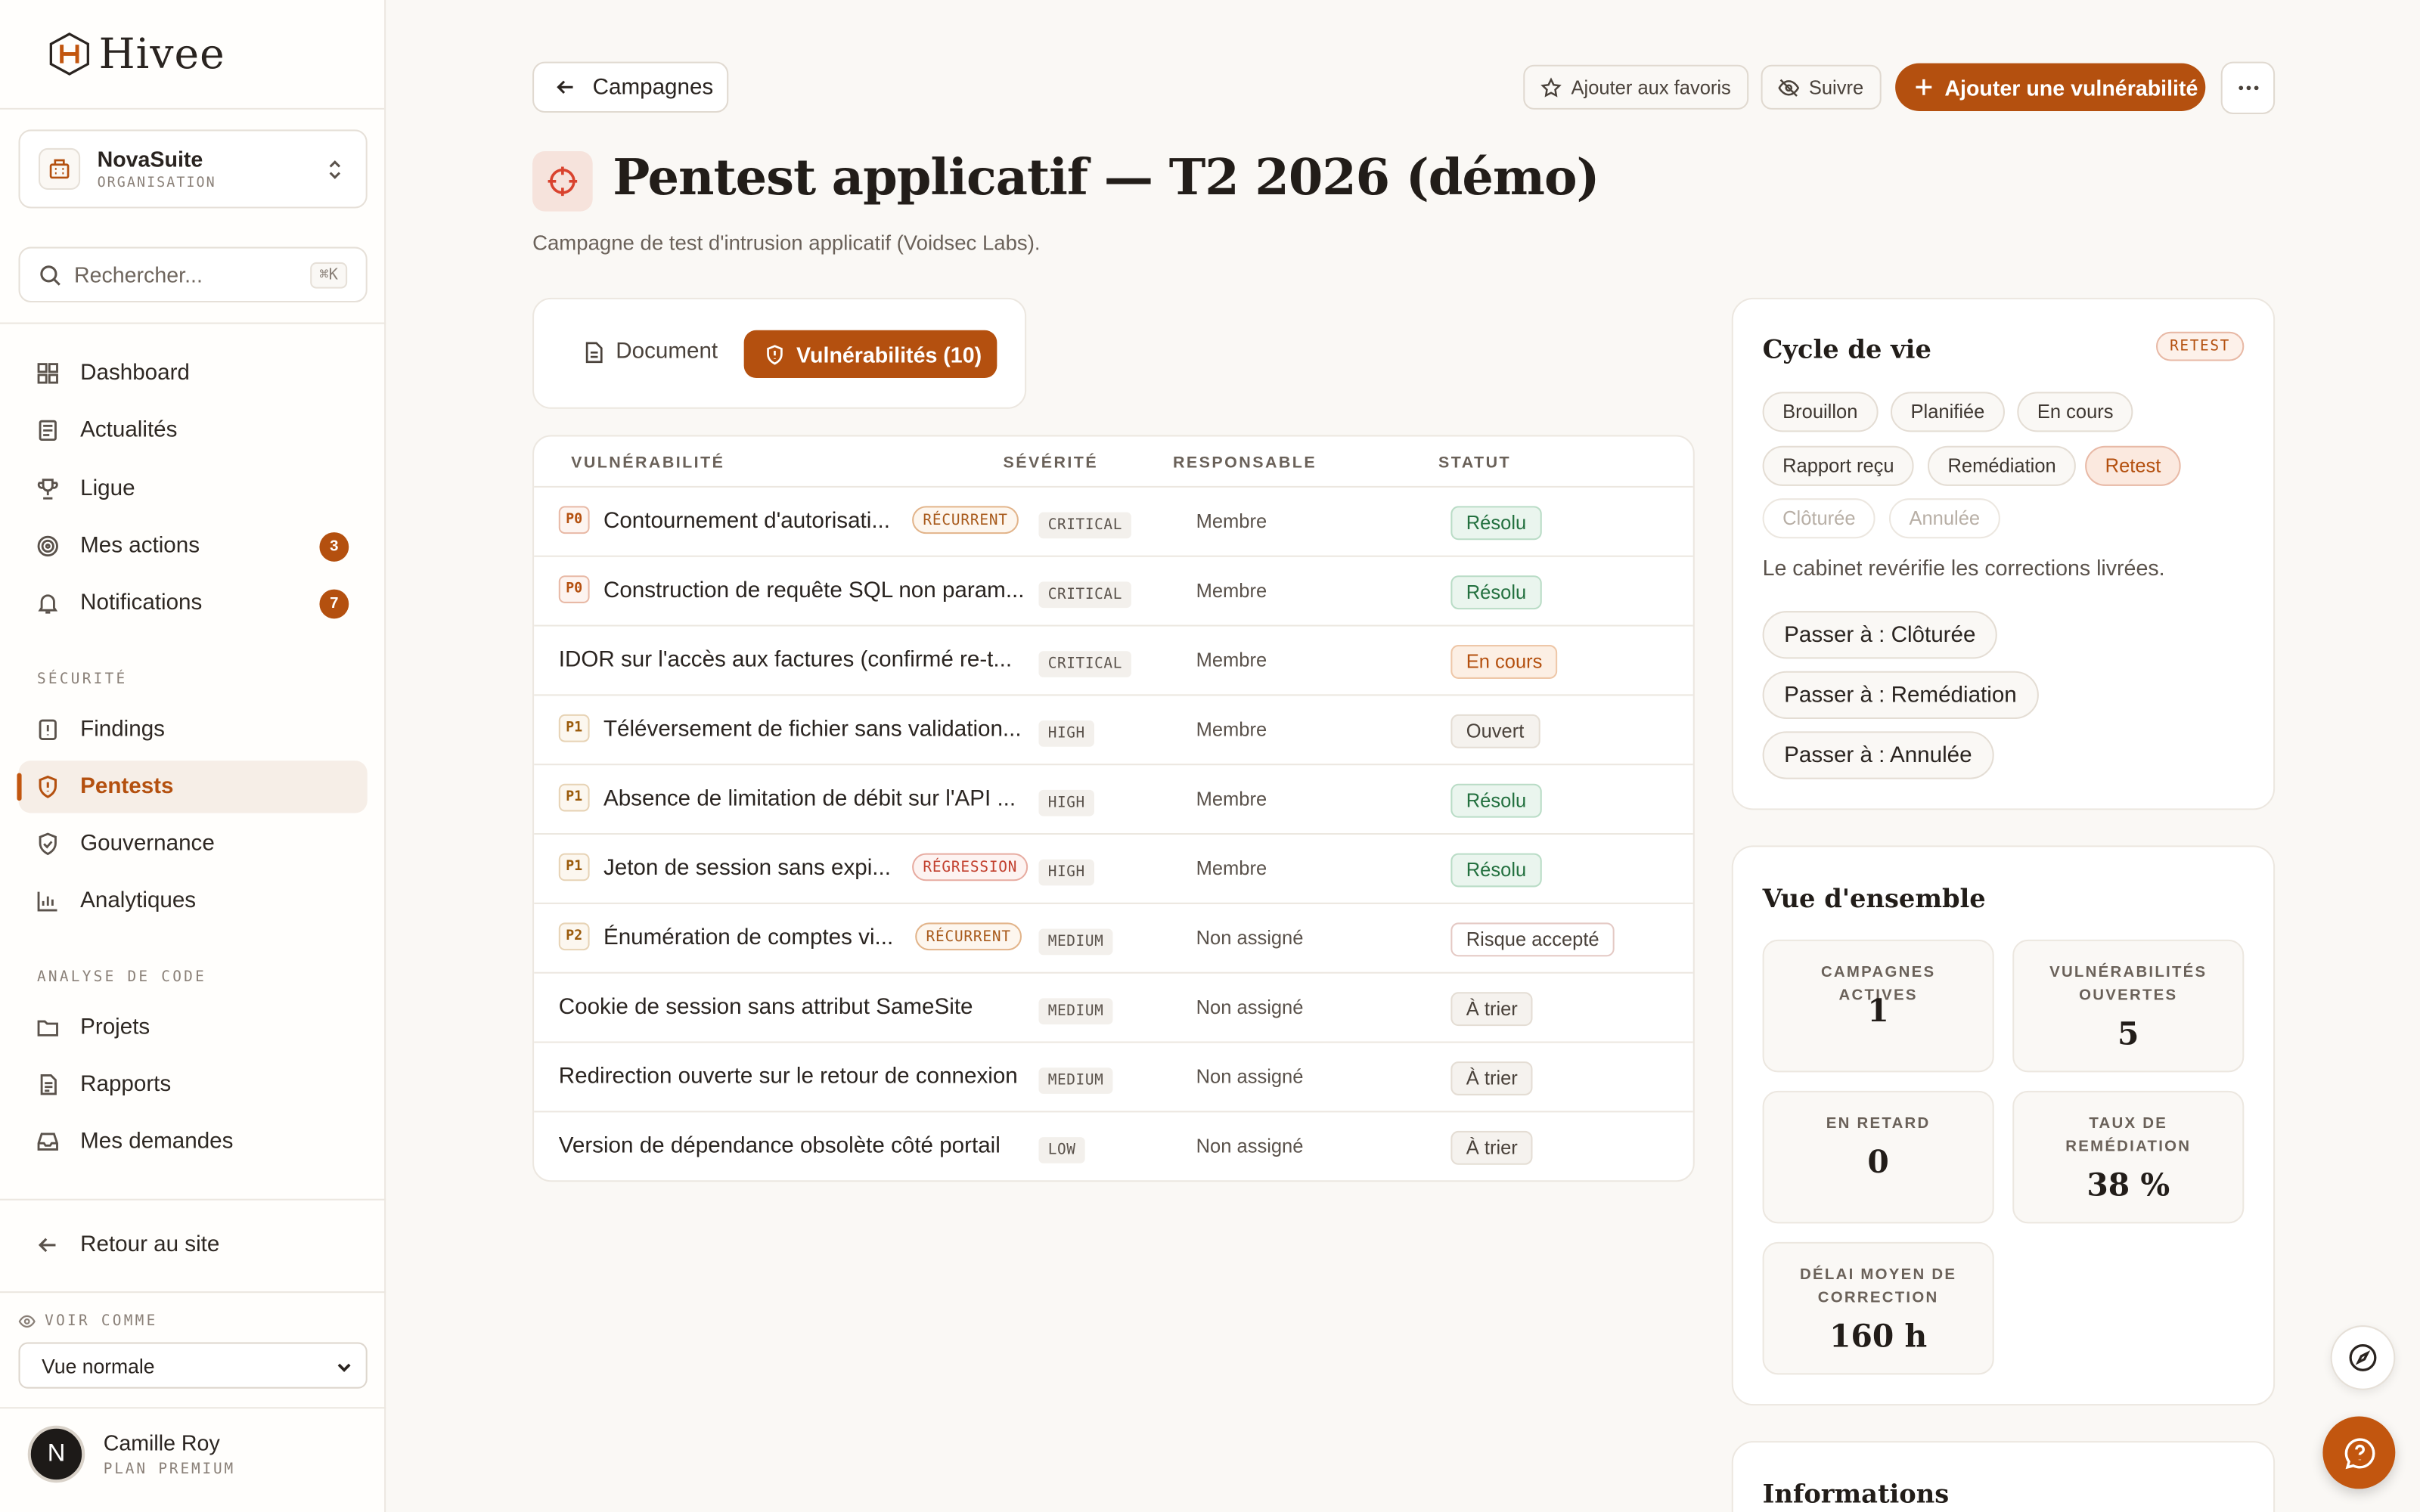  What do you see at coordinates (647, 463) in the screenshot?
I see `column-header-vulnerability: VULNÉRABILITÉ` at bounding box center [647, 463].